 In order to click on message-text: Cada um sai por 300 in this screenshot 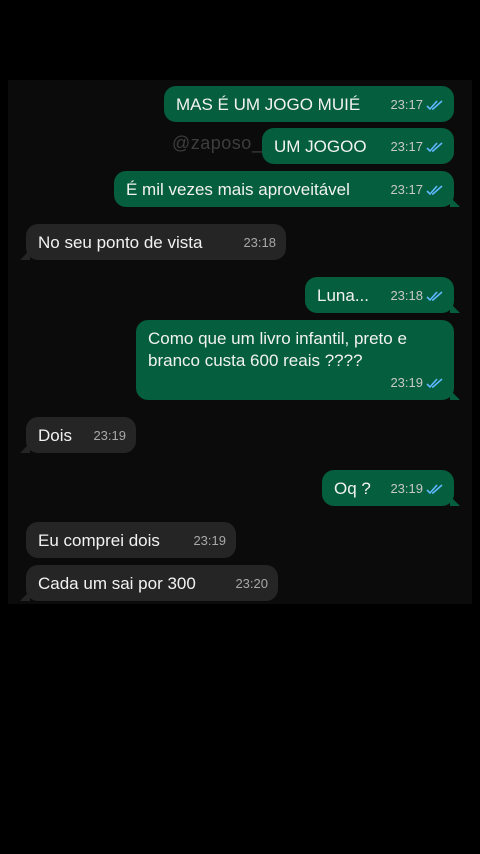, I will do `click(117, 583)`.